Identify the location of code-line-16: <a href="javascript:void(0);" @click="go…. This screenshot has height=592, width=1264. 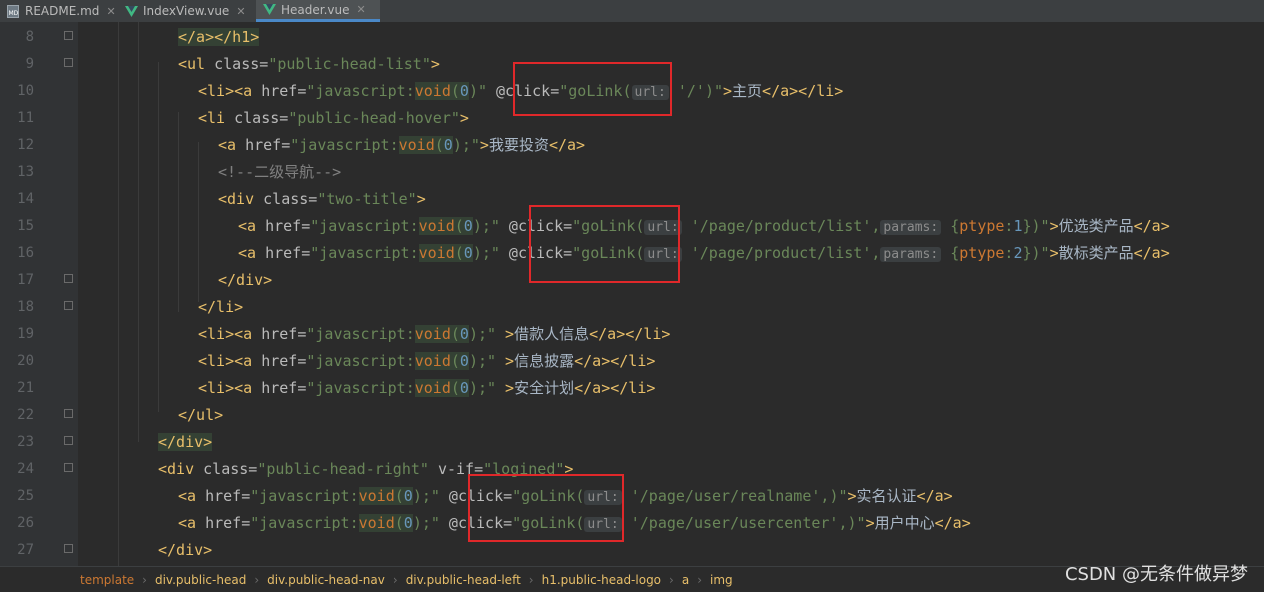
(704, 253).